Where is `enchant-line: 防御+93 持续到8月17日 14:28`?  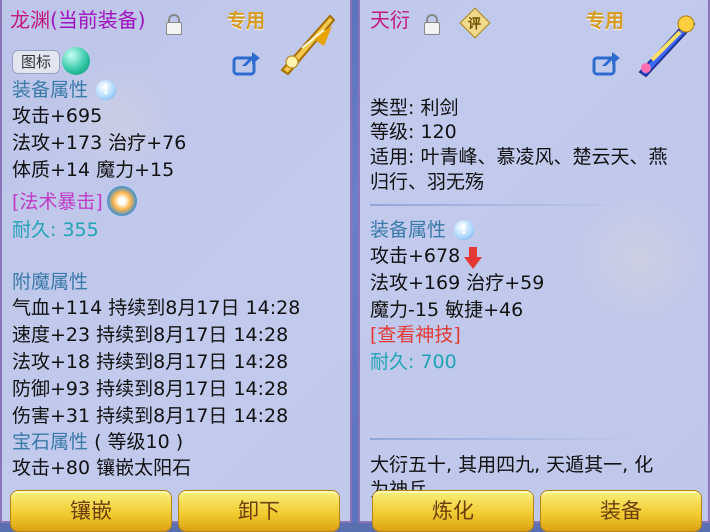 enchant-line: 防御+93 持续到8月17日 14:28 is located at coordinates (150, 389).